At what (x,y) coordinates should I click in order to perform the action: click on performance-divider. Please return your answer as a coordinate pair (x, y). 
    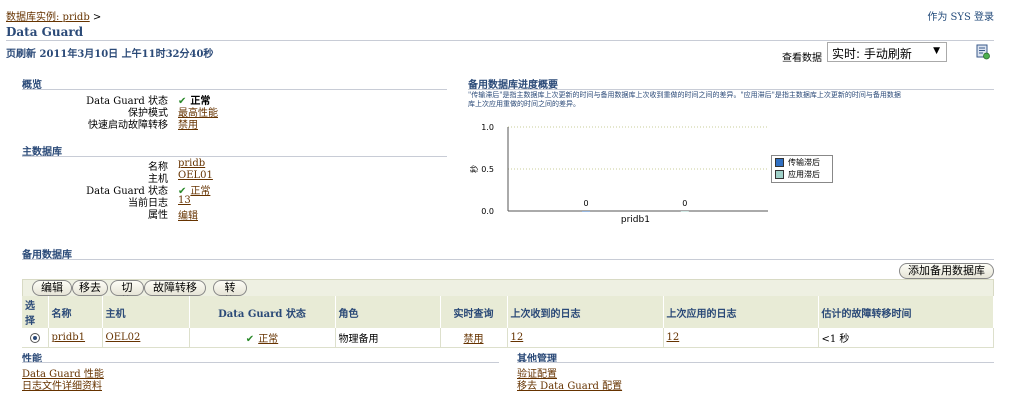
    Looking at the image, I should click on (260, 362).